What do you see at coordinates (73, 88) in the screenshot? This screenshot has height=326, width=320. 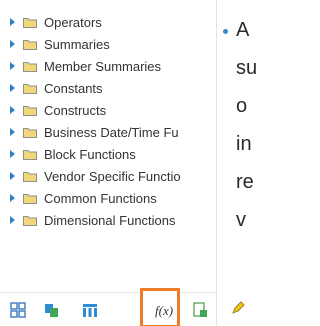 I see `tree-item-label: Constants` at bounding box center [73, 88].